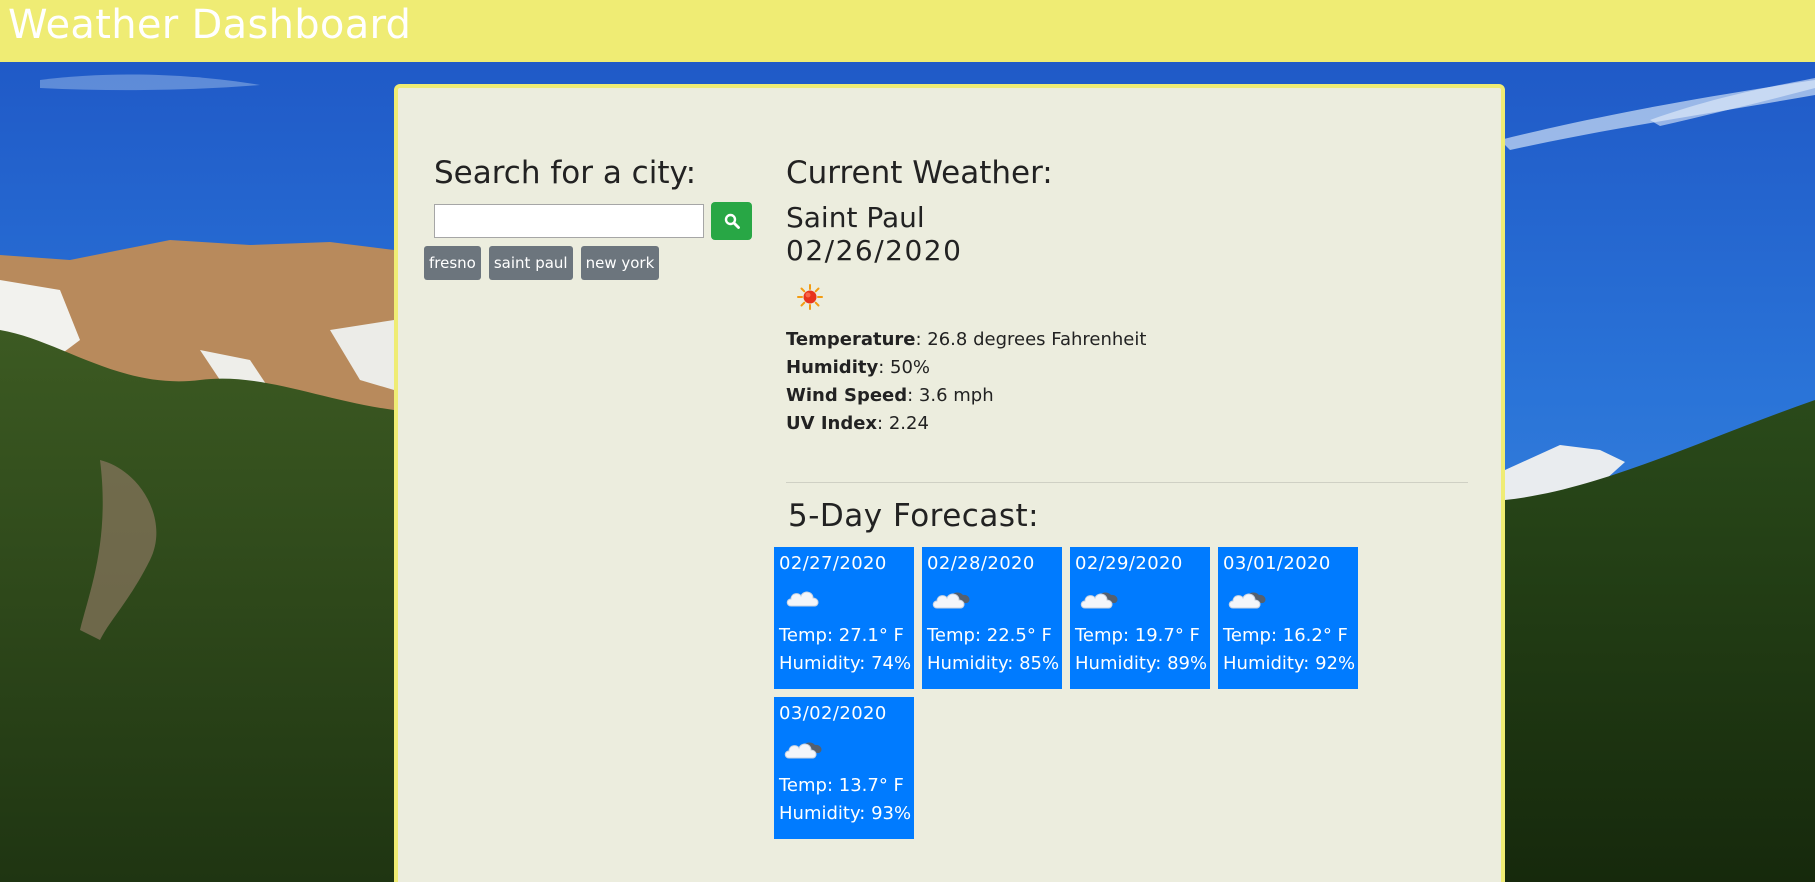 The width and height of the screenshot is (1815, 882). I want to click on section-divider, so click(1127, 482).